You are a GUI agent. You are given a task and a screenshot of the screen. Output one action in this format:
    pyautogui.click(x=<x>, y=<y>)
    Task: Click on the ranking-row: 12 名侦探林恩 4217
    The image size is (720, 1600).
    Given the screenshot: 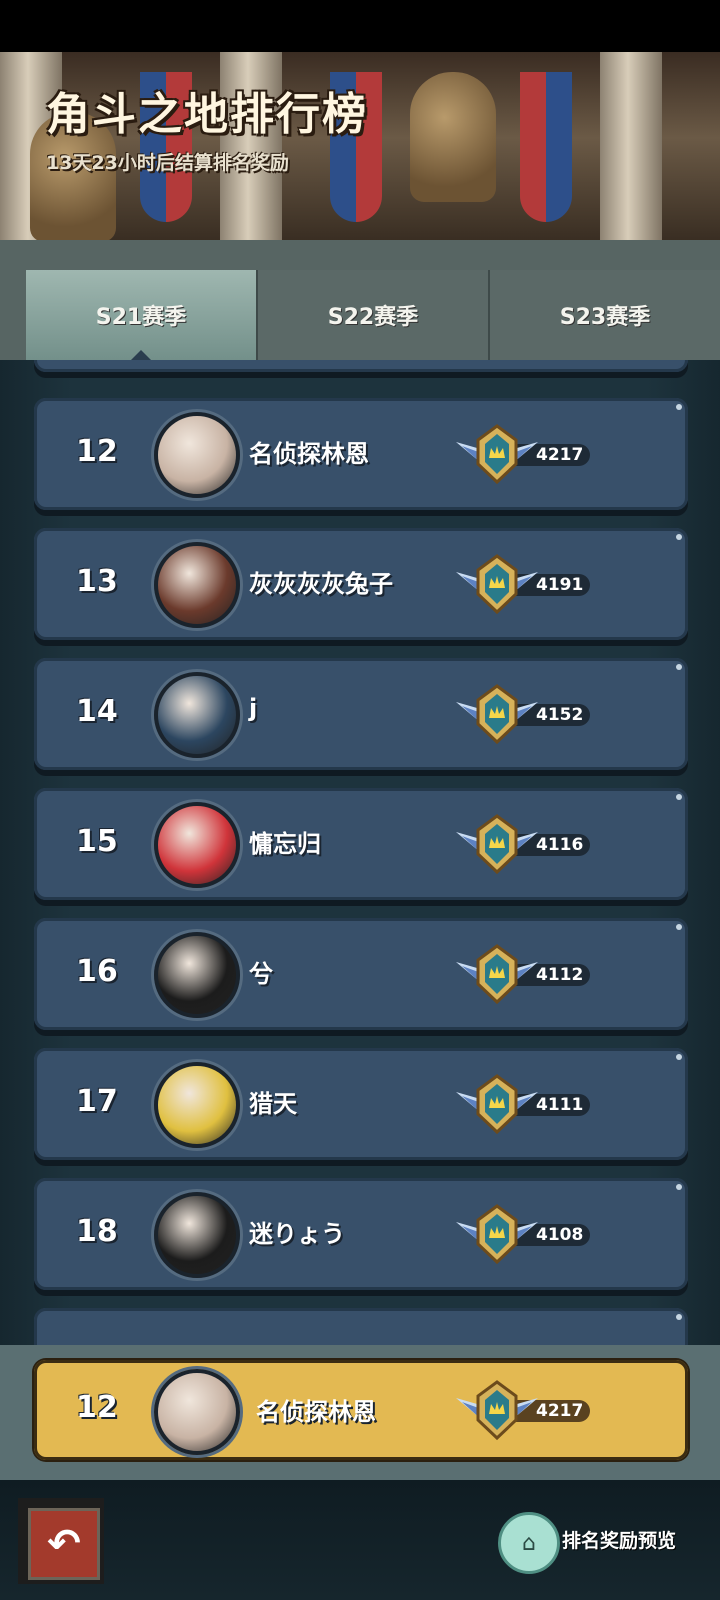 What is the action you would take?
    pyautogui.click(x=361, y=454)
    